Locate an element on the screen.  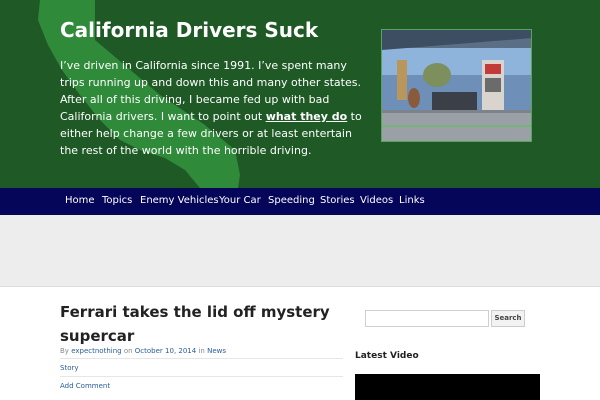
latest-video-heading: Latest Video is located at coordinates (387, 356).